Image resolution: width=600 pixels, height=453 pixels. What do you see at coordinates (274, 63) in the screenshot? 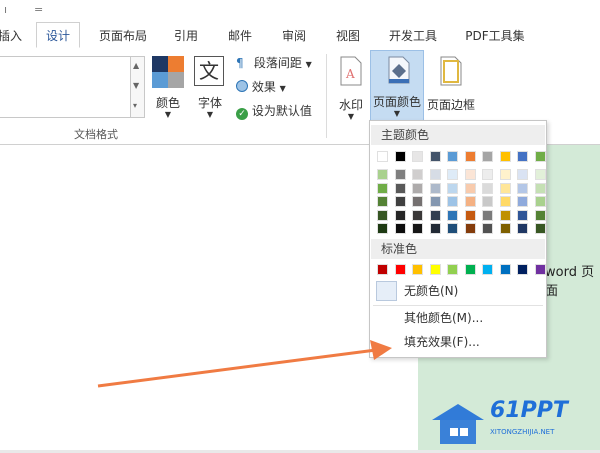
I see `paragraph-spacing-button: ¶ 段落间距 ▼` at bounding box center [274, 63].